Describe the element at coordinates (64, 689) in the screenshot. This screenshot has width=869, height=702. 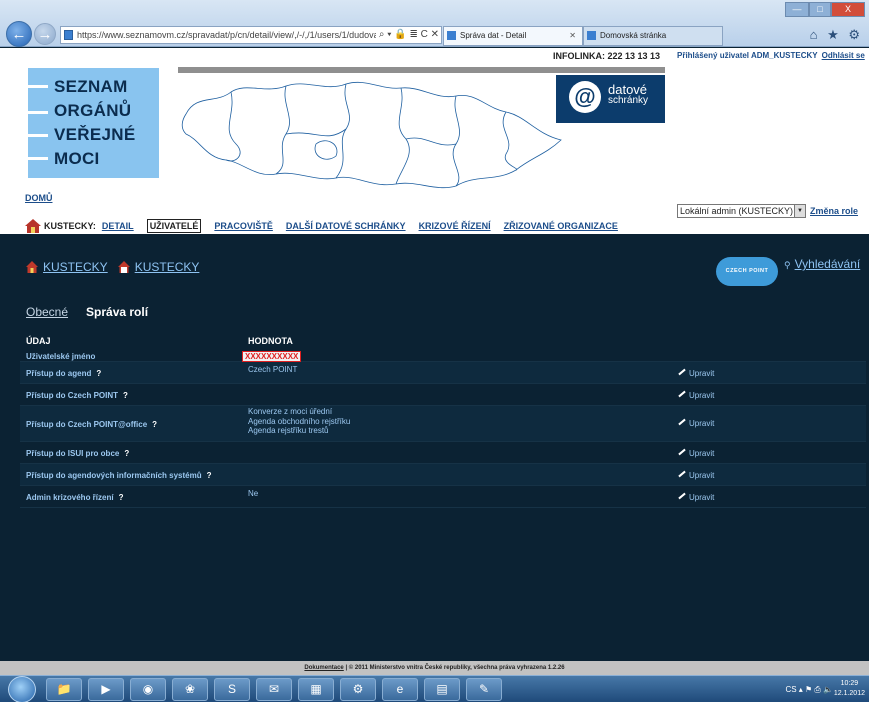
I see `explorer-icon: 📁` at that location.